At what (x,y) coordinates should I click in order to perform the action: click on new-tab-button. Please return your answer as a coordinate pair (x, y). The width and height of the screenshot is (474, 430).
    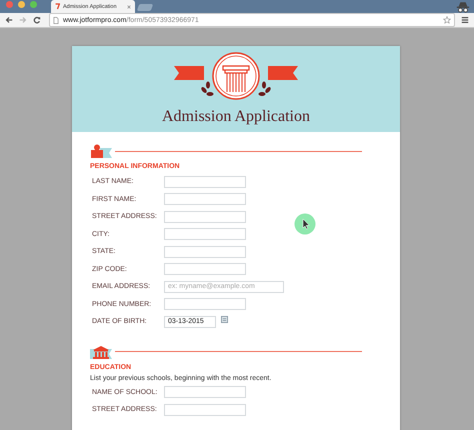
    Looking at the image, I should click on (145, 7).